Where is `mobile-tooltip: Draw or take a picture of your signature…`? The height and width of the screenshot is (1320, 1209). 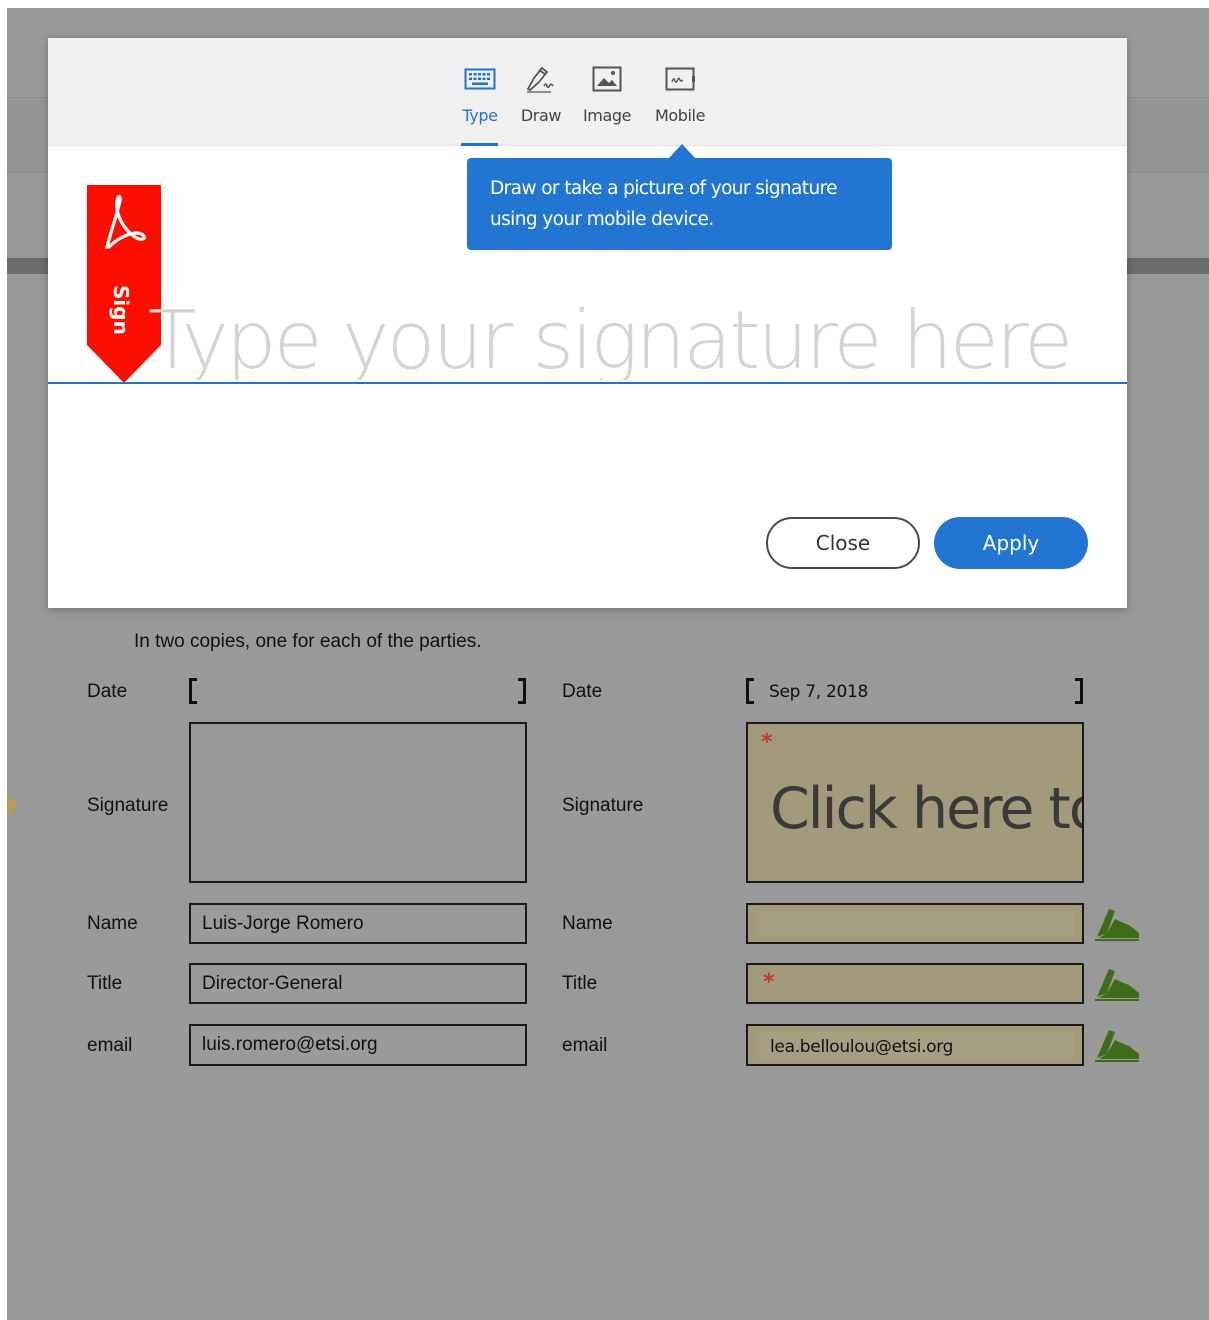
mobile-tooltip: Draw or take a picture of your signature… is located at coordinates (679, 204).